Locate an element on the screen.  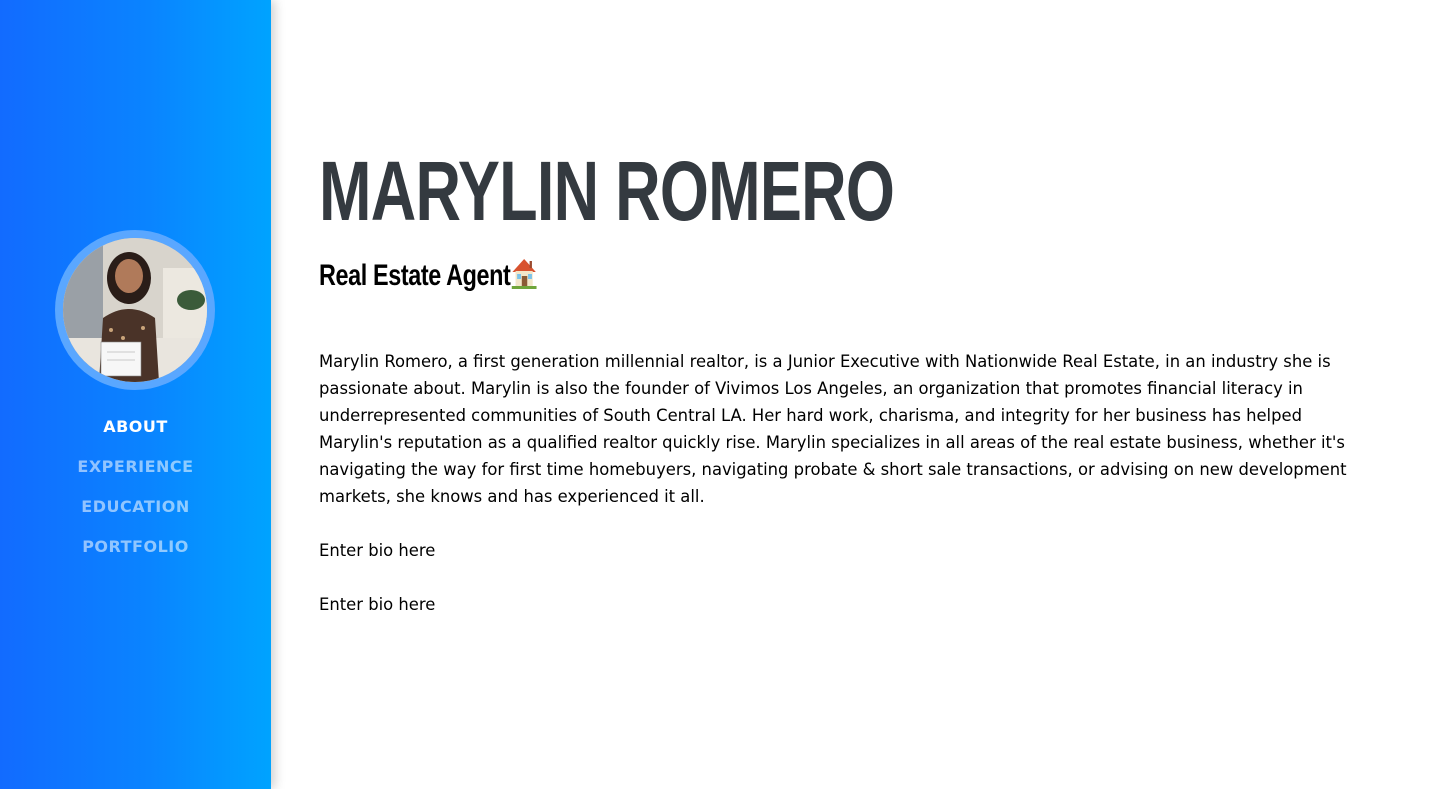
nav-item-education: EDUCATION is located at coordinates (135, 510).